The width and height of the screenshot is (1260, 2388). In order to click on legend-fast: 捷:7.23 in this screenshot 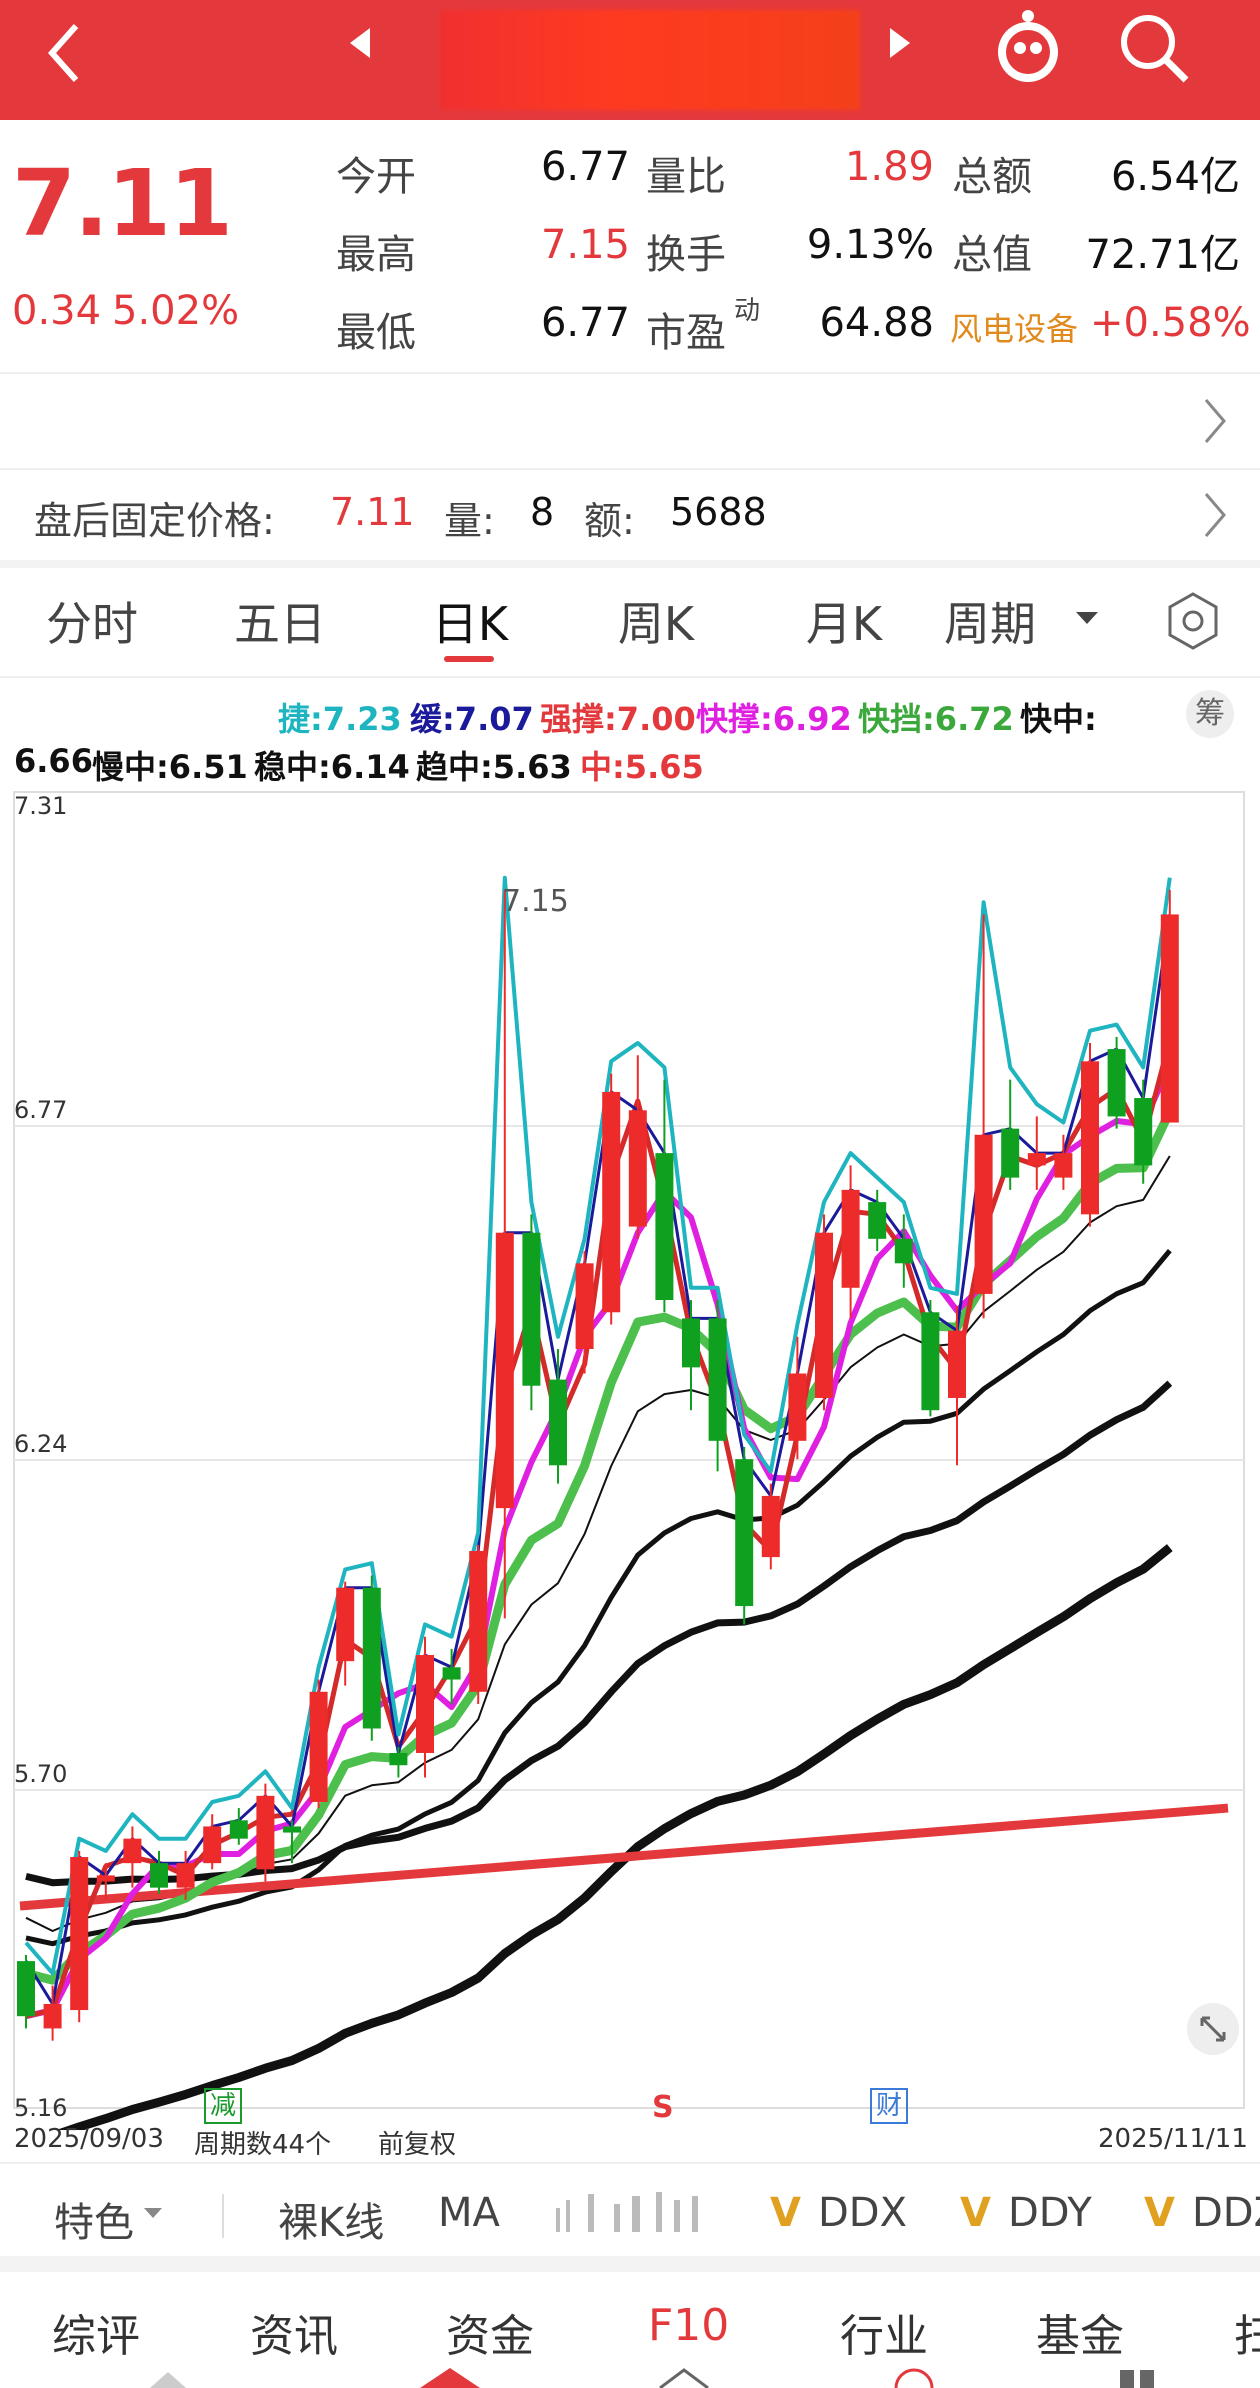, I will do `click(340, 719)`.